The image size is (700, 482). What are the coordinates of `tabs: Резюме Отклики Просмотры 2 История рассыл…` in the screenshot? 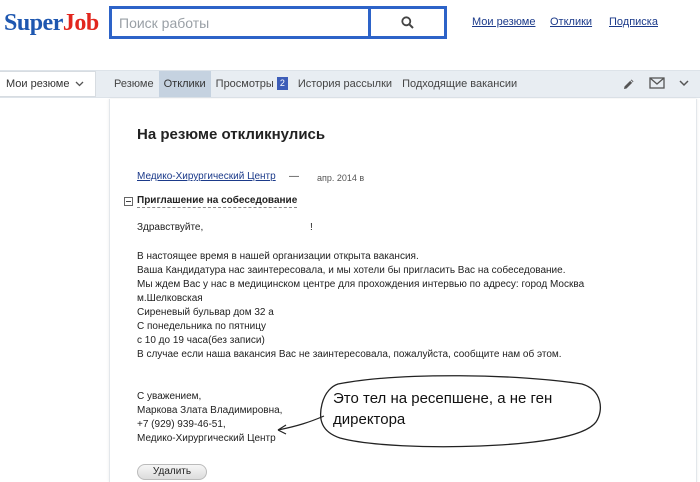 It's located at (315, 84).